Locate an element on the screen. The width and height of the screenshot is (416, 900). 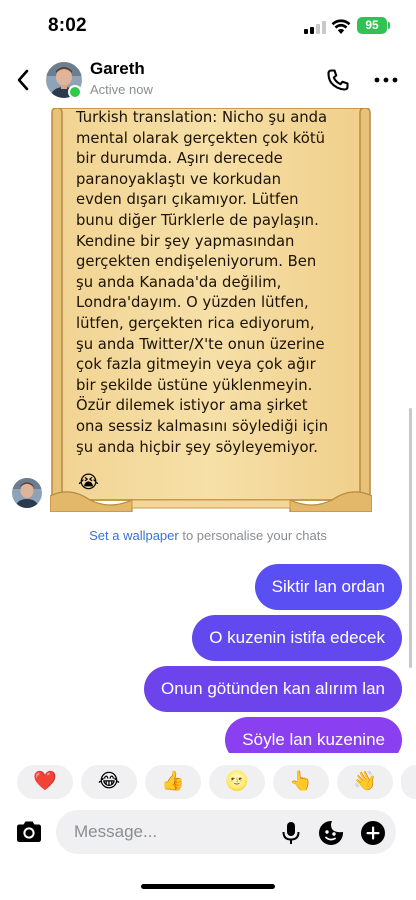
scroll-line: bir şekilde üstüne yüklenmeyin. is located at coordinates (194, 385).